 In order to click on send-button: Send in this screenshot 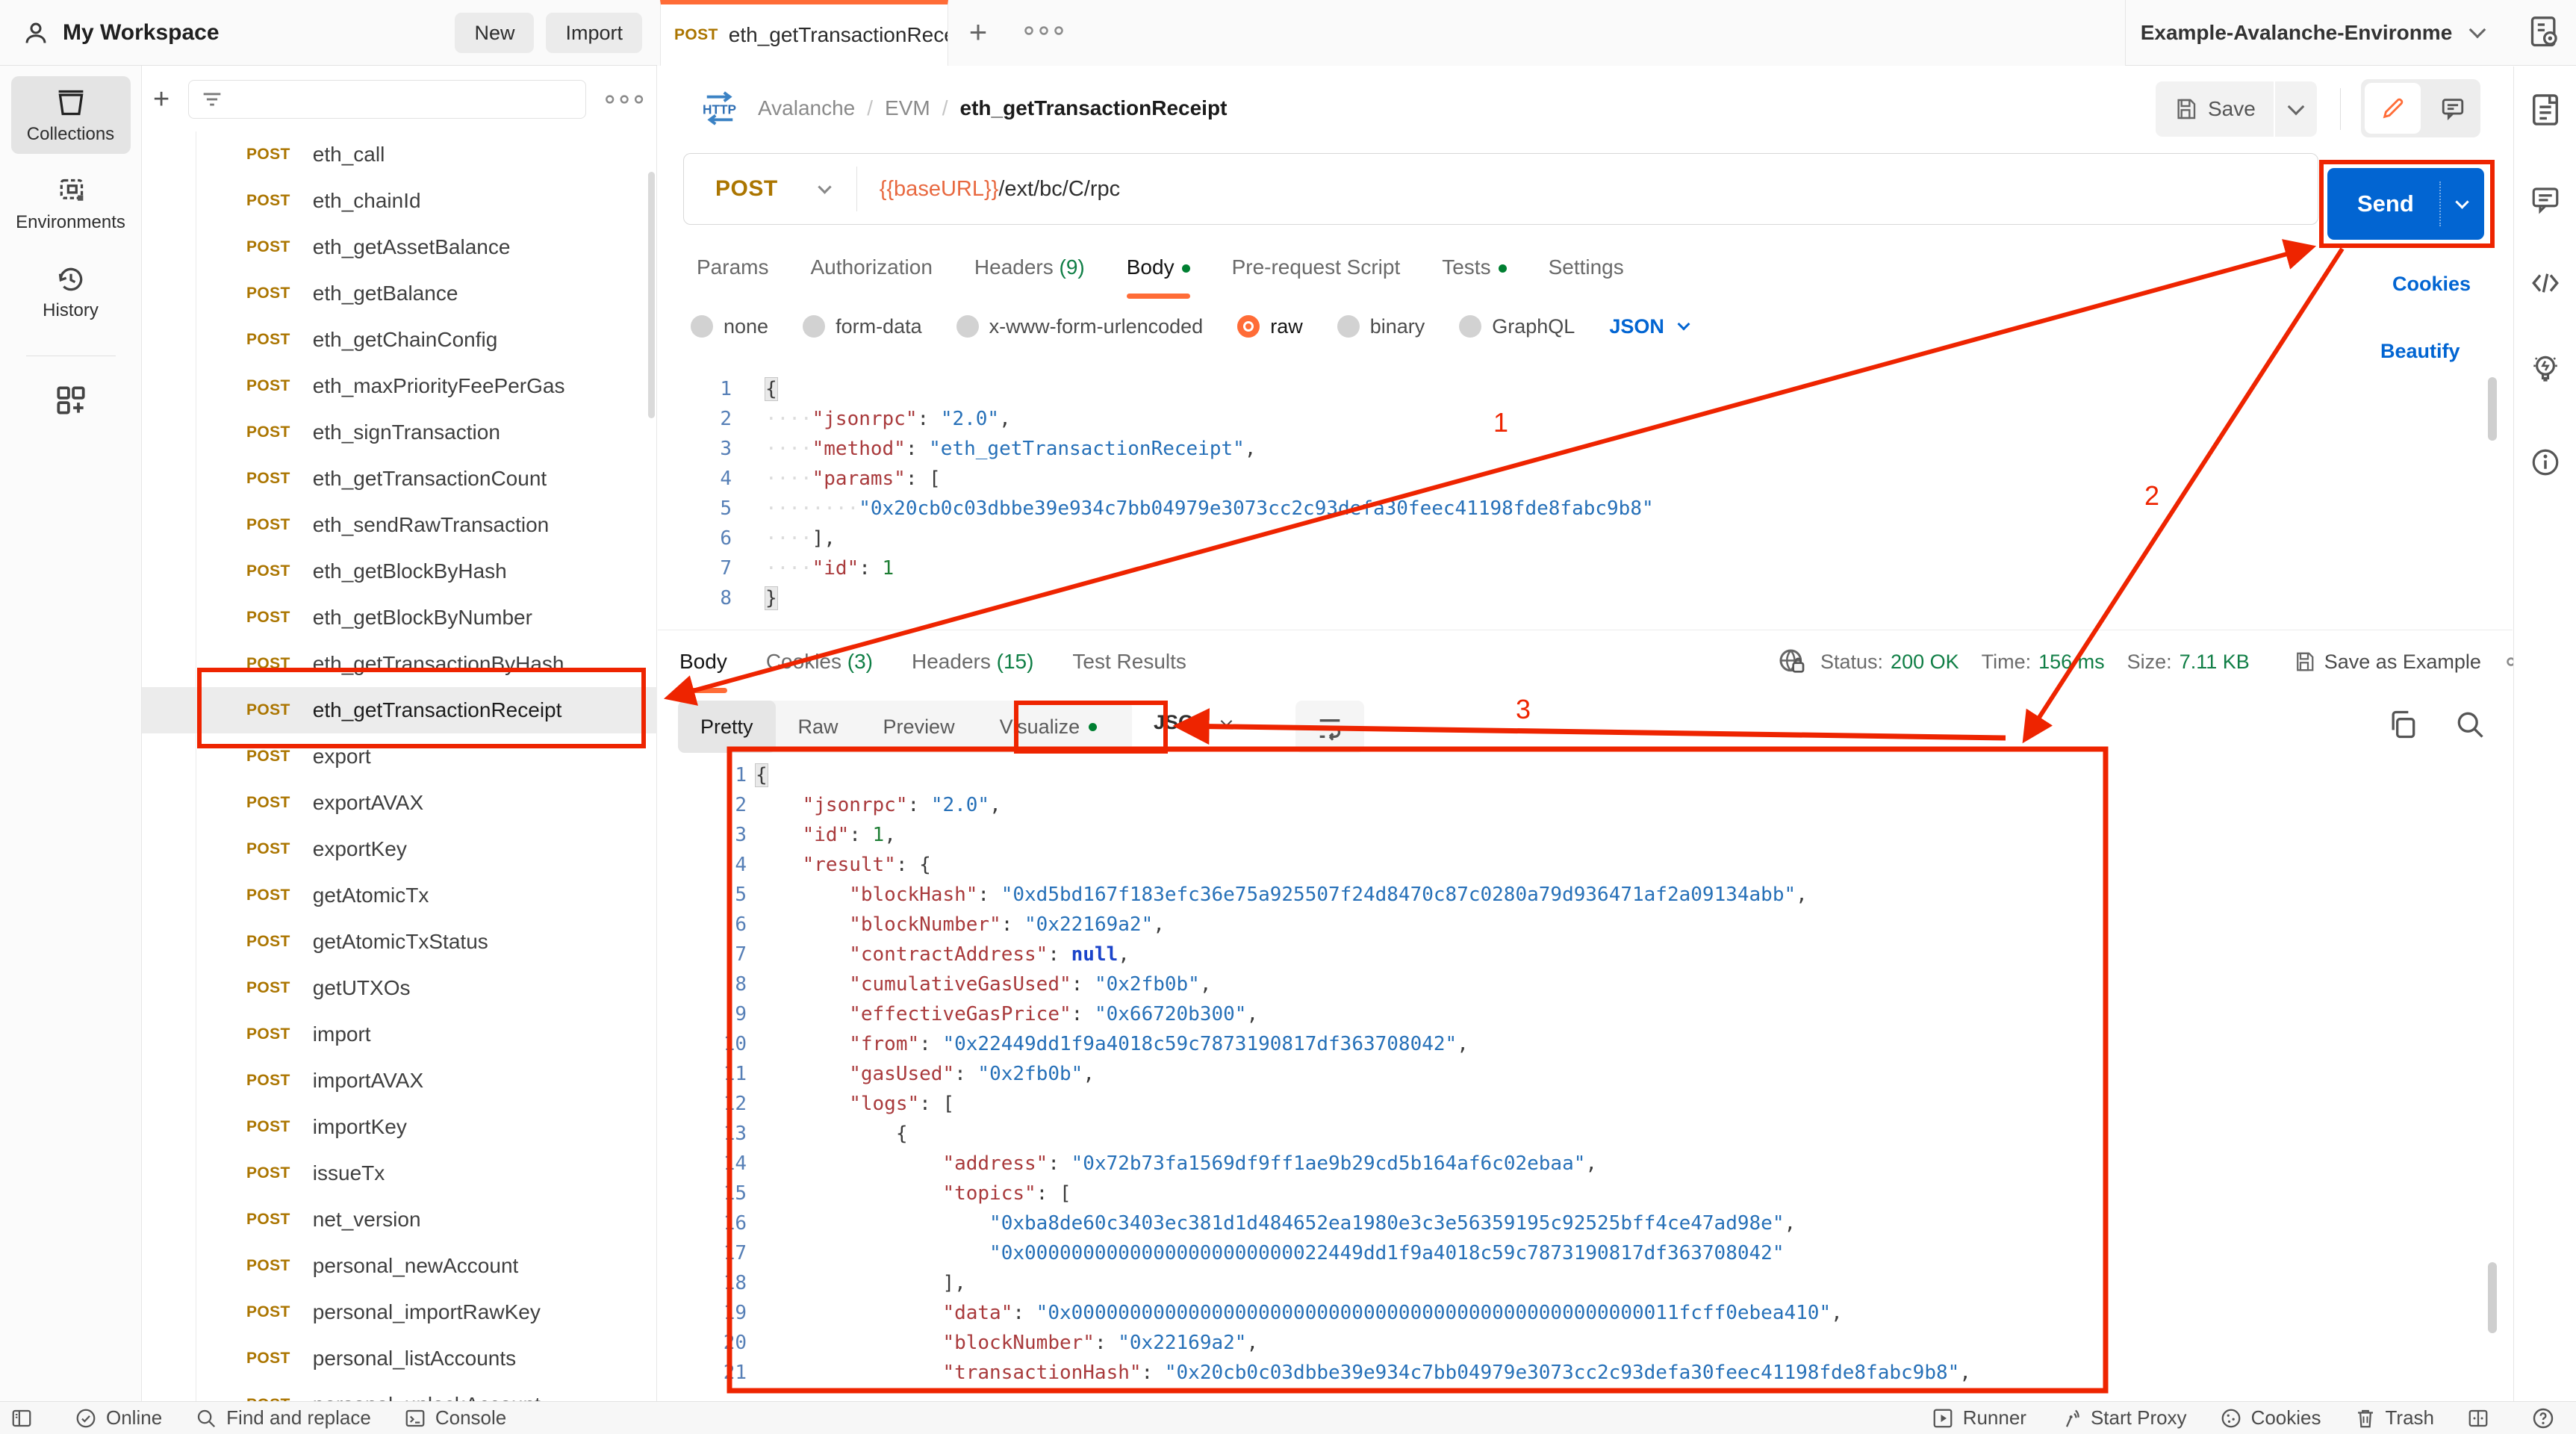, I will do `click(2405, 204)`.